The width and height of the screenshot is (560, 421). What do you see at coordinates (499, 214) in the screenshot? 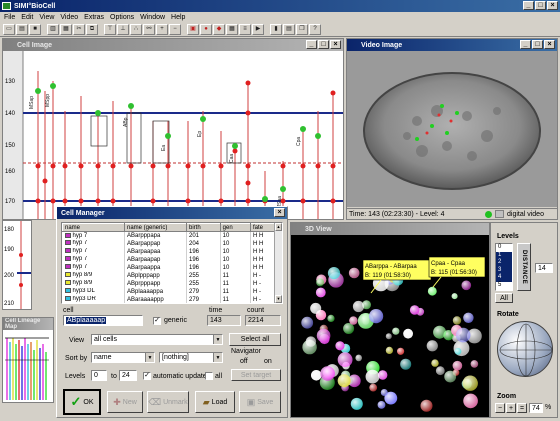
I see `video-settings-icon` at bounding box center [499, 214].